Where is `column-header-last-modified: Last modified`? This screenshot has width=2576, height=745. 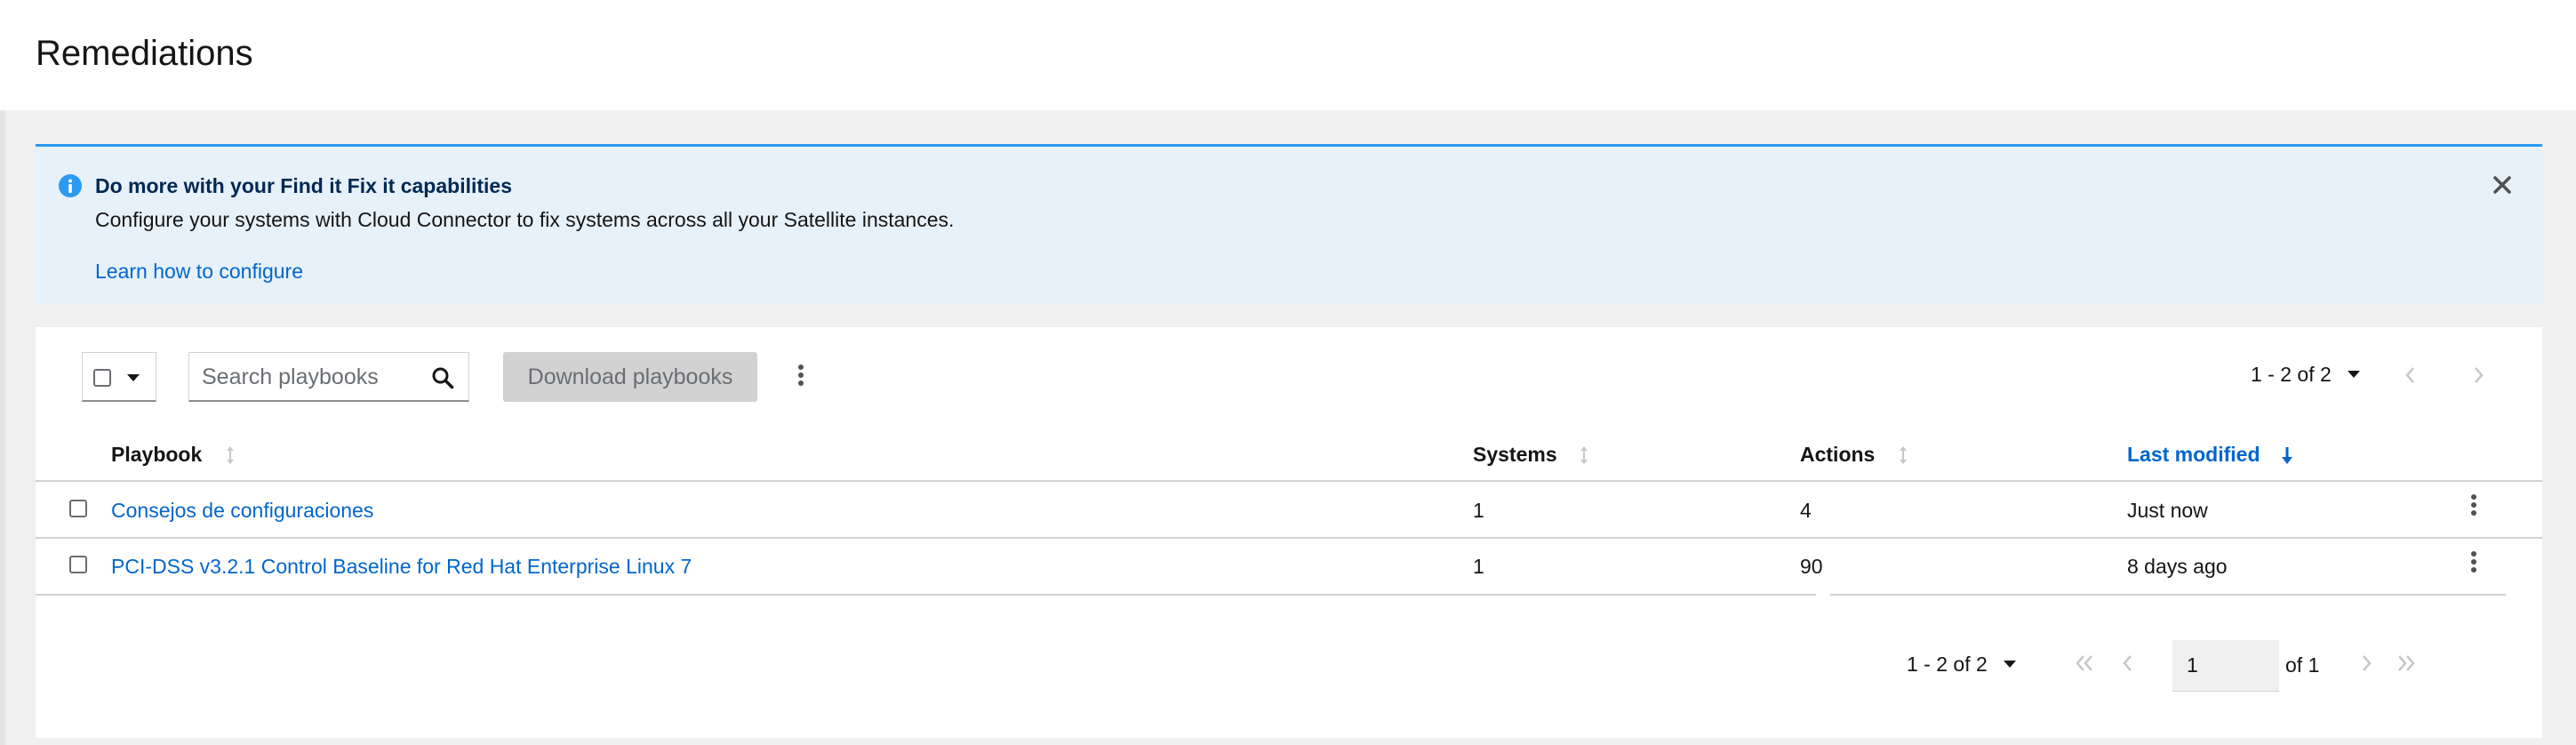
column-header-last-modified: Last modified is located at coordinates (2193, 455).